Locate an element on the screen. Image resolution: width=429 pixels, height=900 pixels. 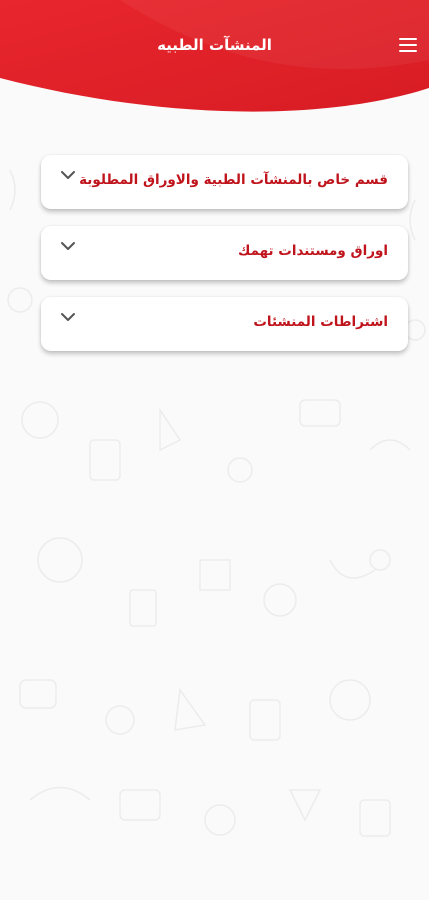
section-label: اشتراطات المنشئات is located at coordinates (320, 322).